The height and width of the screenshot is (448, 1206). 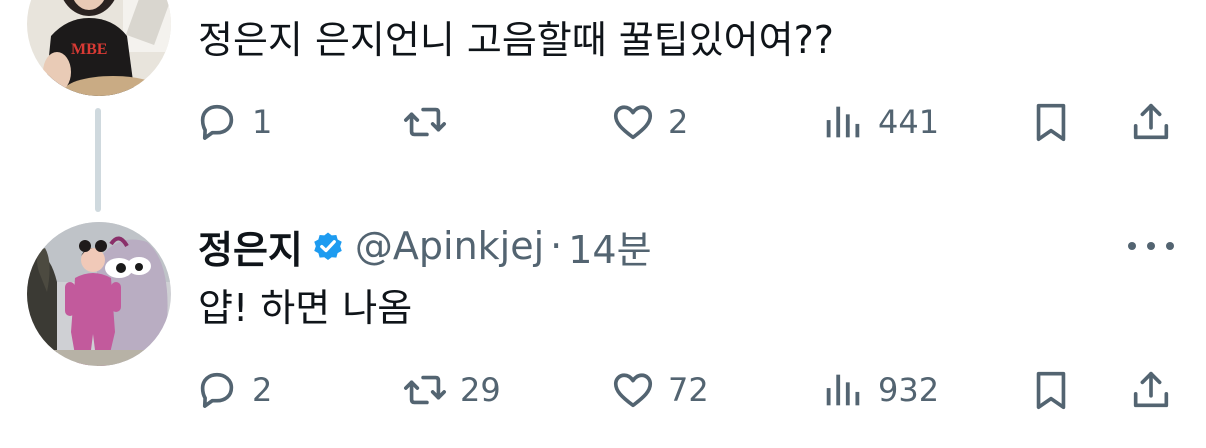 I want to click on avatar-user1: MBE, so click(x=99, y=48).